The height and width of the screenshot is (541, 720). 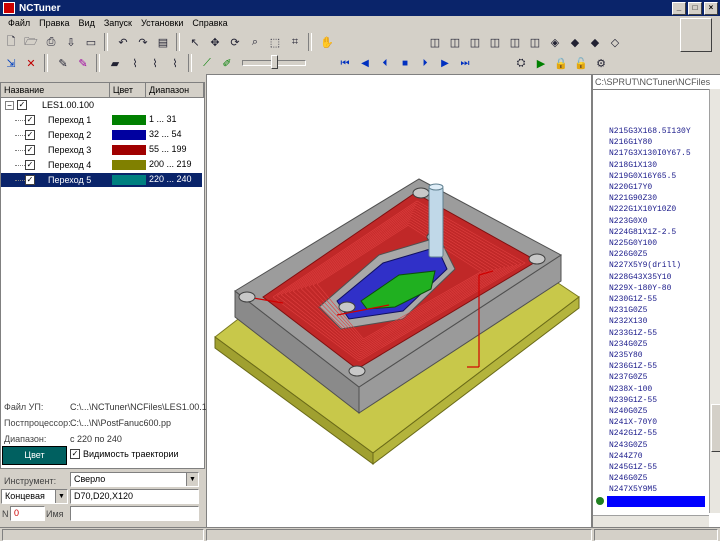 What do you see at coordinates (175, 63) in the screenshot?
I see `path-edit-icon: ⌇` at bounding box center [175, 63].